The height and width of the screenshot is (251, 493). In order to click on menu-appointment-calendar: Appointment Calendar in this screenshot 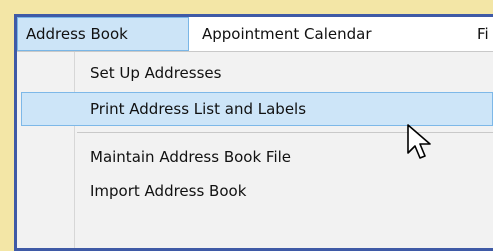, I will do `click(286, 34)`.